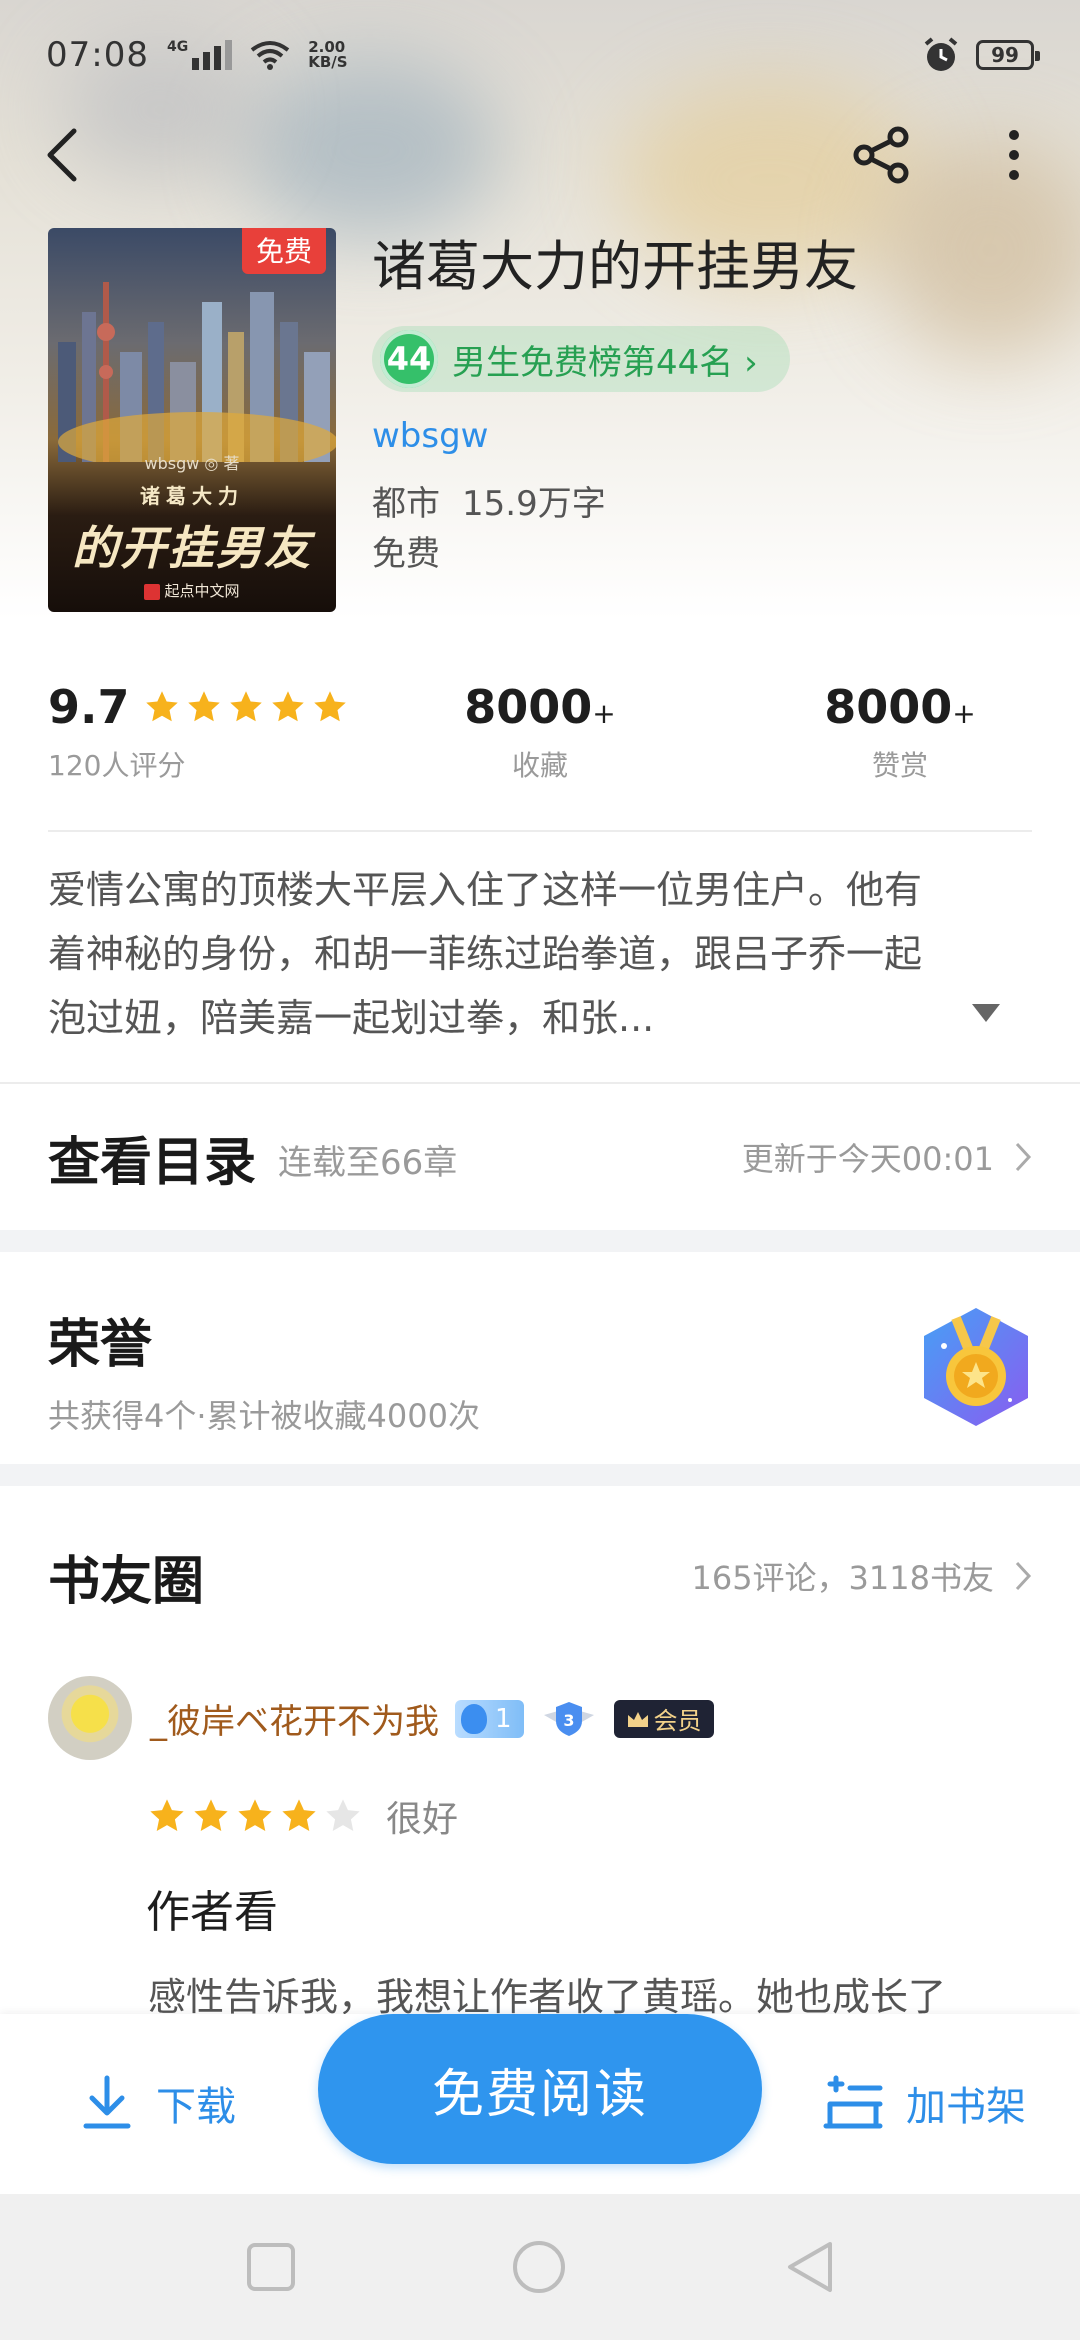 Image resolution: width=1080 pixels, height=2340 pixels. Describe the element at coordinates (100, 1344) in the screenshot. I see `honor-title: 荣誉` at that location.